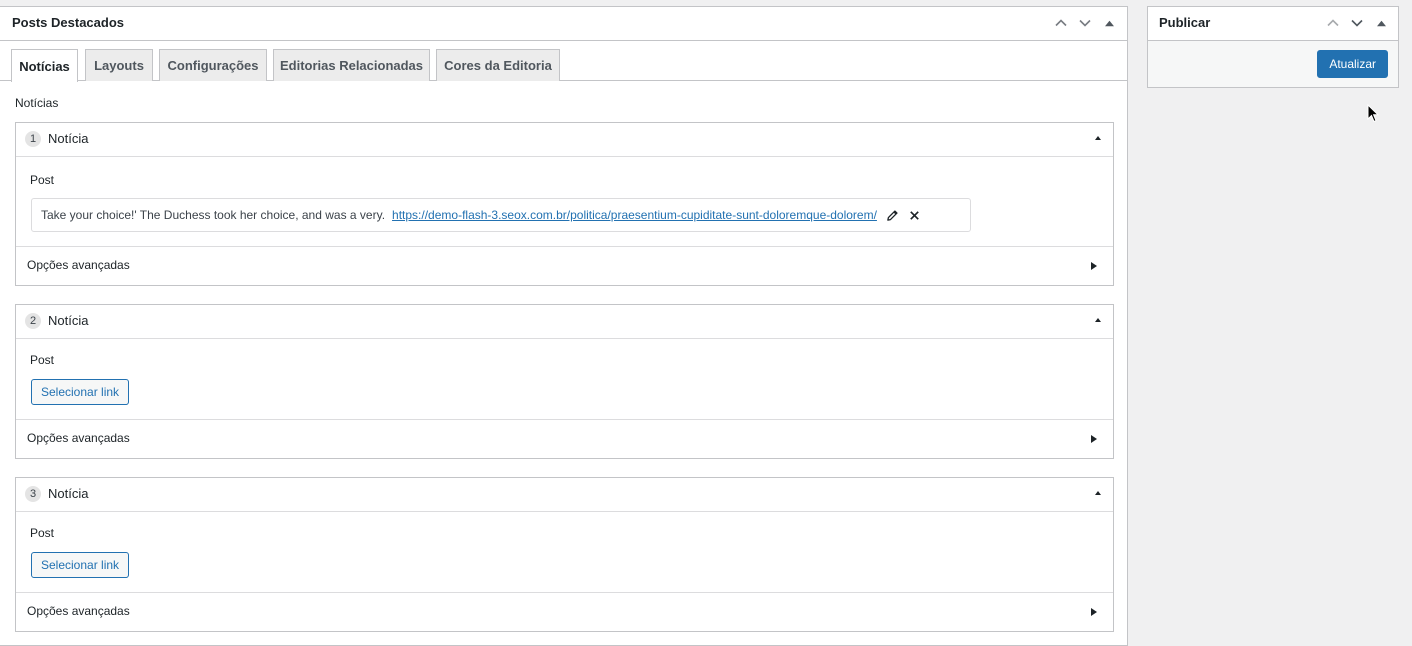 This screenshot has width=1412, height=646. I want to click on edit-pencil-icon, so click(892, 215).